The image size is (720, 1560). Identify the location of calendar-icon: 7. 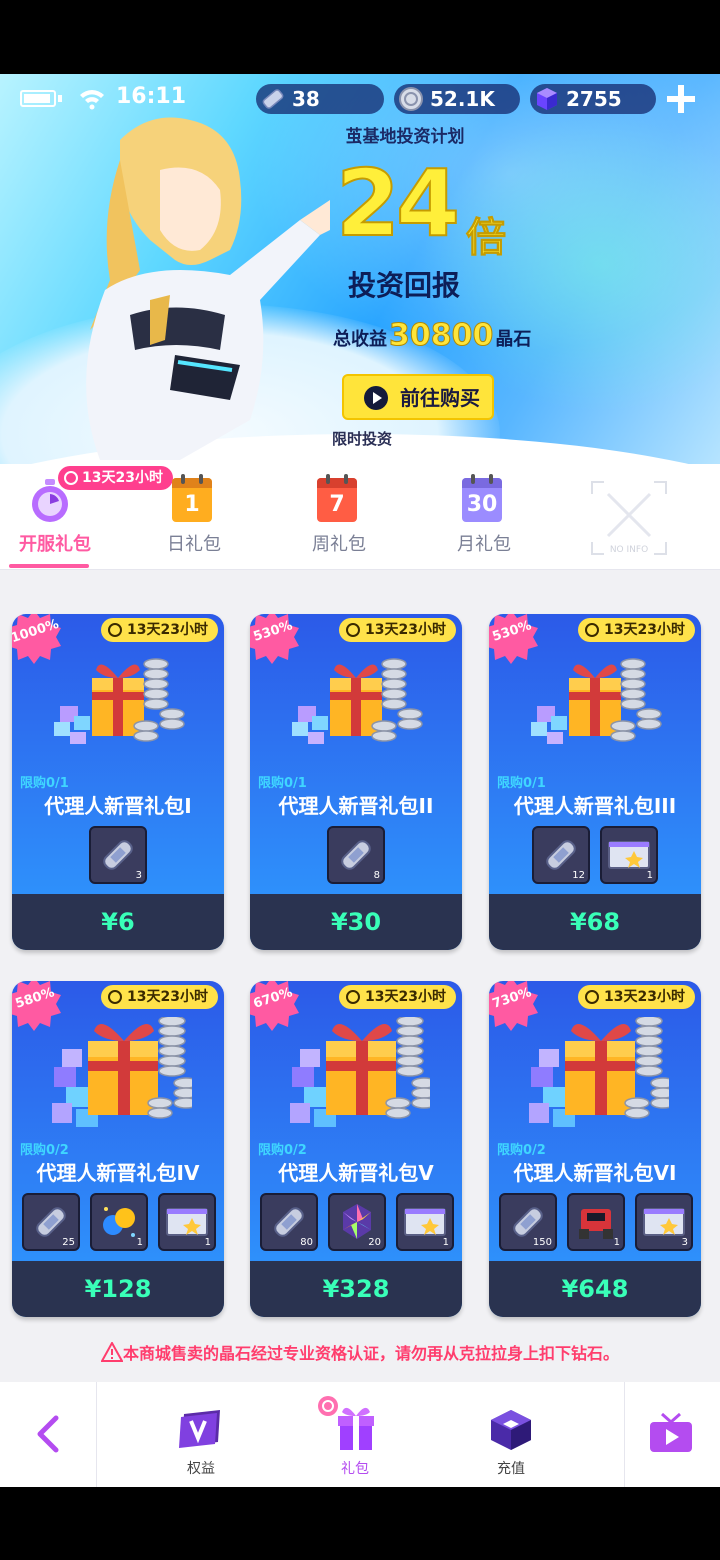
(337, 498).